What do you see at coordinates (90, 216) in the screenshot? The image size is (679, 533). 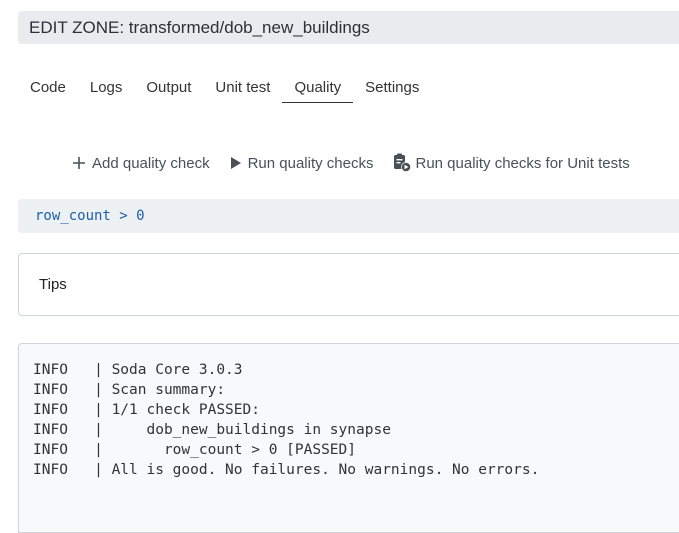 I see `query-text: row_count > 0` at bounding box center [90, 216].